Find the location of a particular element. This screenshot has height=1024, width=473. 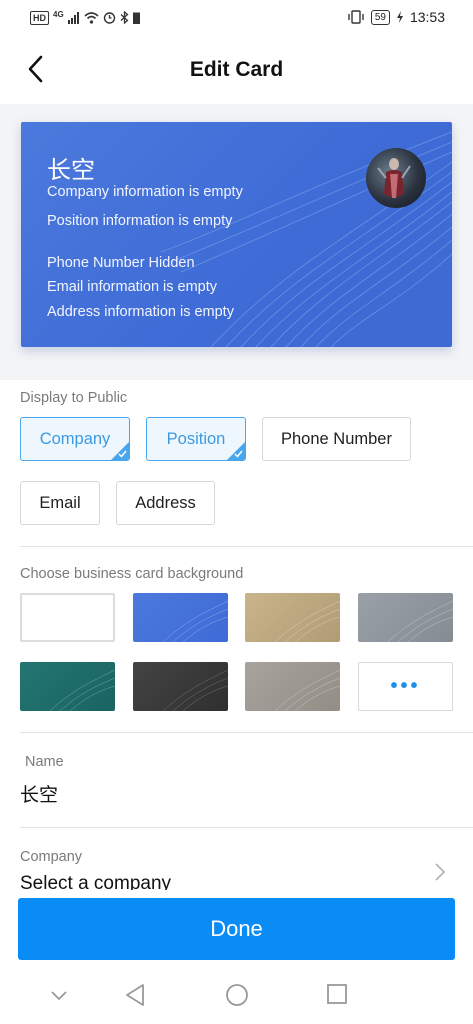

swatch-gray is located at coordinates (405, 617).